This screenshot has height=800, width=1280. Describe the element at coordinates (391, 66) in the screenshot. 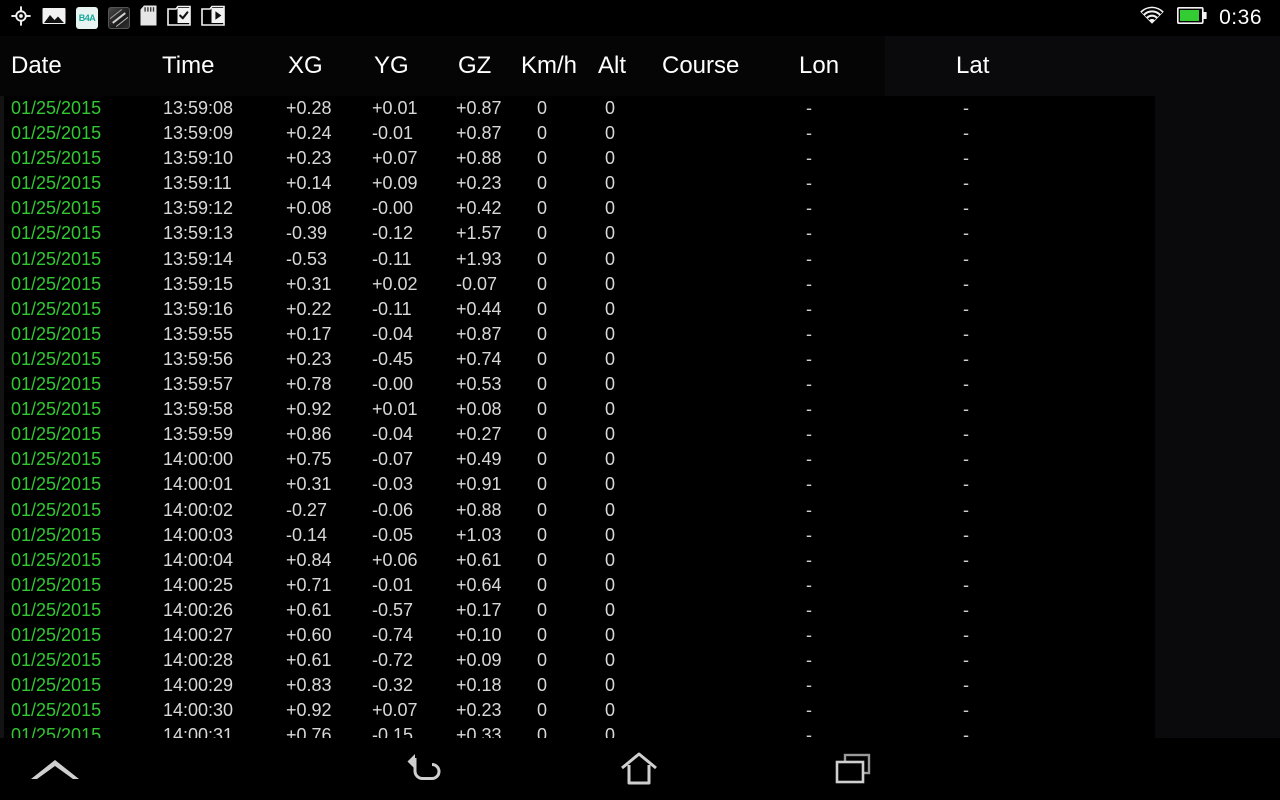

I see `table-header-yg: YG` at that location.